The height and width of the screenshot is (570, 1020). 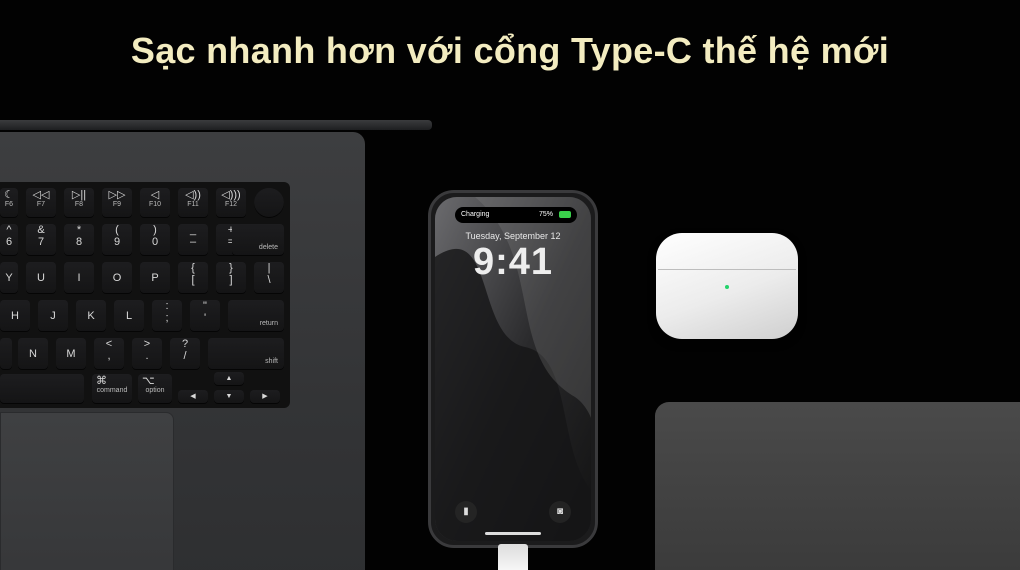 What do you see at coordinates (510, 50) in the screenshot?
I see `headline: Sạc nhanh hơn với cổng Type-C thế hệ mới` at bounding box center [510, 50].